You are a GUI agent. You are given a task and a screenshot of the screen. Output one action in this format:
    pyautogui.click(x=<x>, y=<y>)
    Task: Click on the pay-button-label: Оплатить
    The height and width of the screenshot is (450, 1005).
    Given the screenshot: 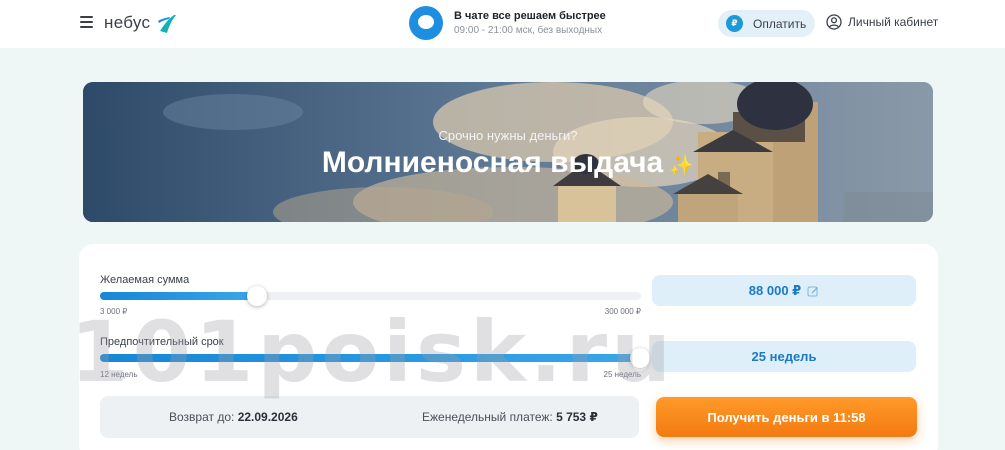 What is the action you would take?
    pyautogui.click(x=780, y=23)
    